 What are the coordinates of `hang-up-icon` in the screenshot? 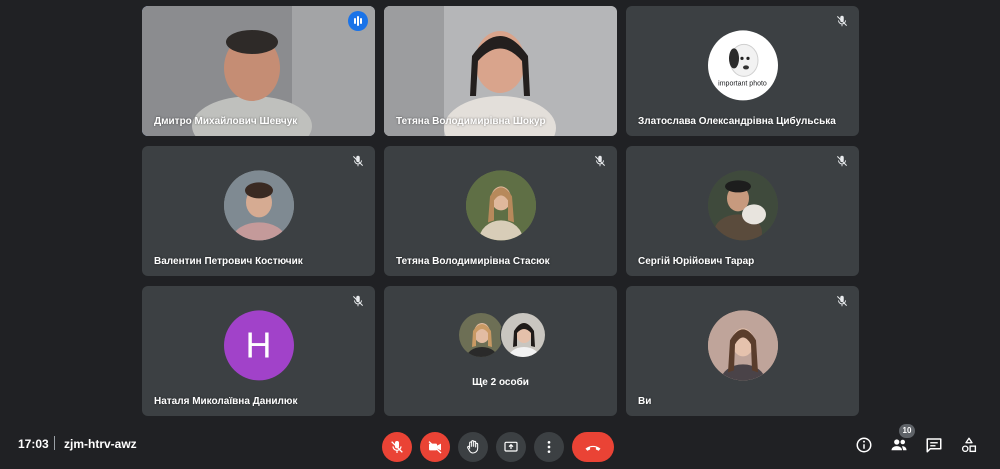 It's located at (593, 448).